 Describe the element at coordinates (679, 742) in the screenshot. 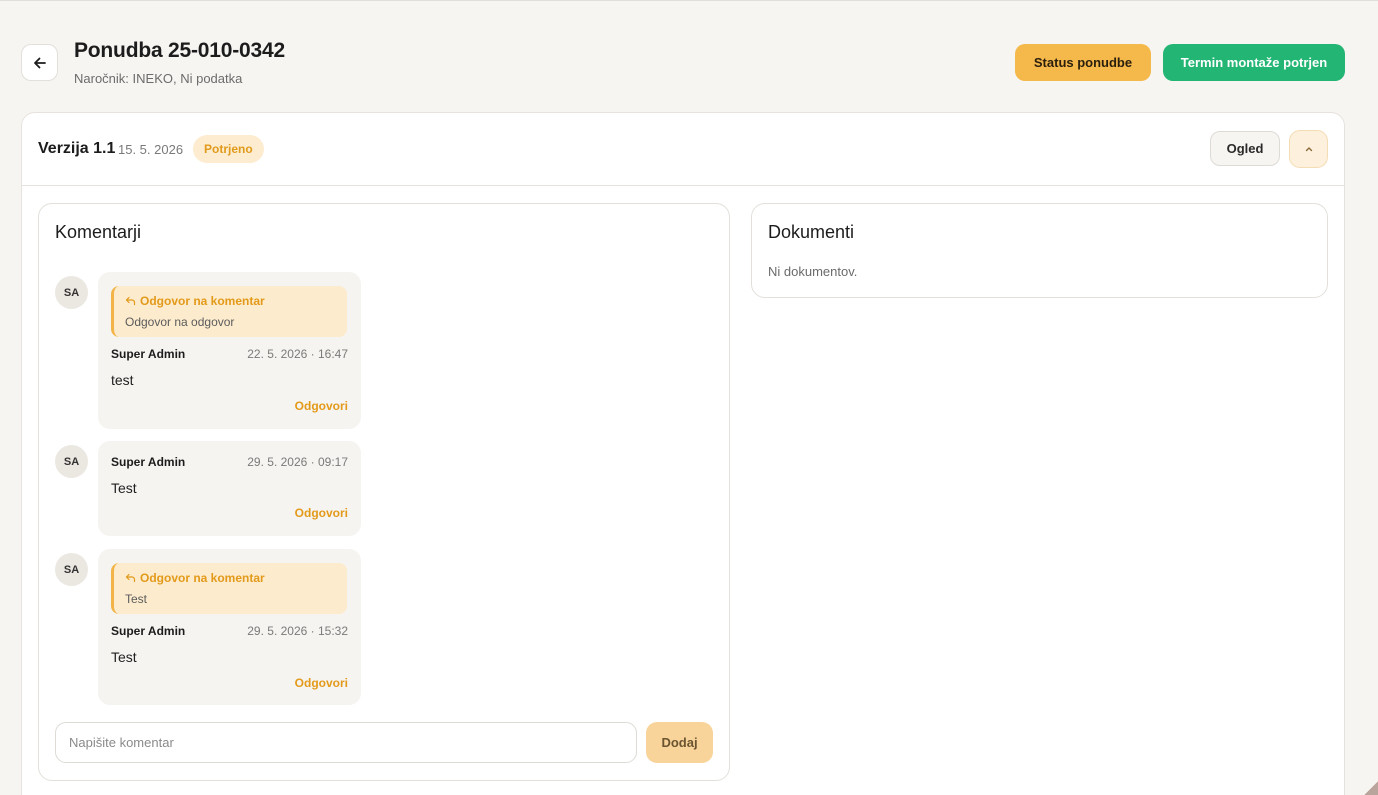

I see `add-comment-button: Dodaj` at that location.